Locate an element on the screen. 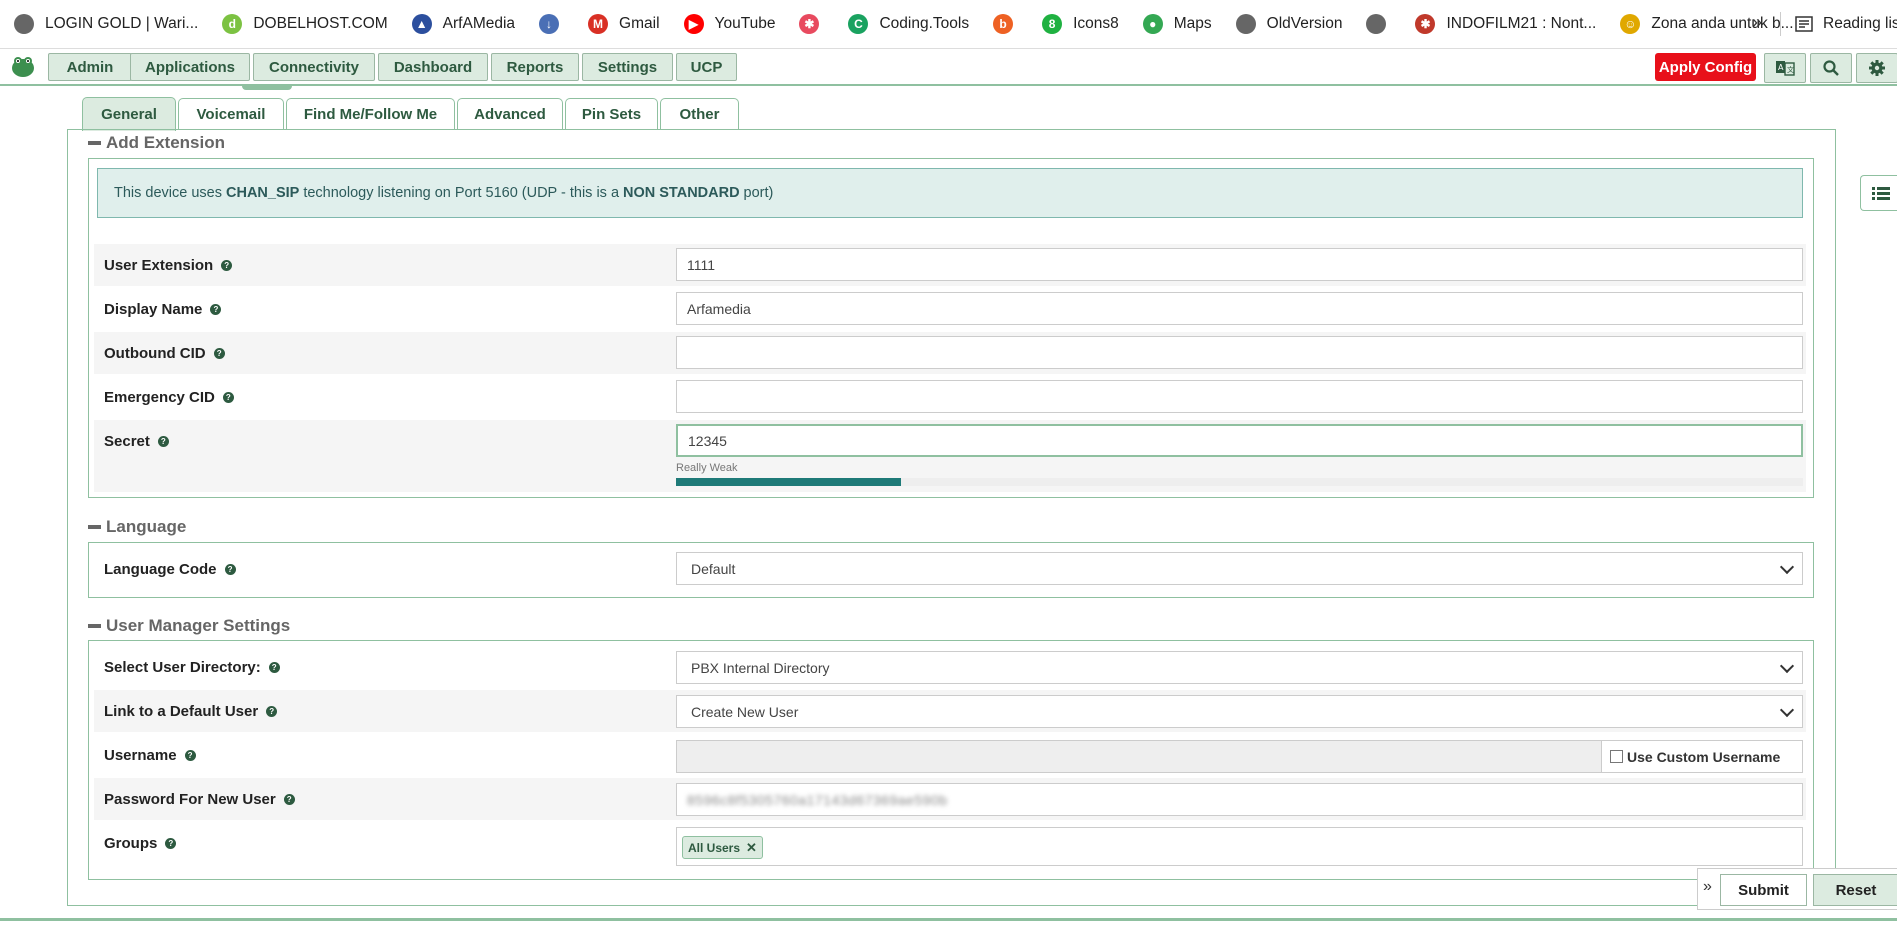 The width and height of the screenshot is (1897, 926). bookmark-item: b is located at coordinates (1003, 24).